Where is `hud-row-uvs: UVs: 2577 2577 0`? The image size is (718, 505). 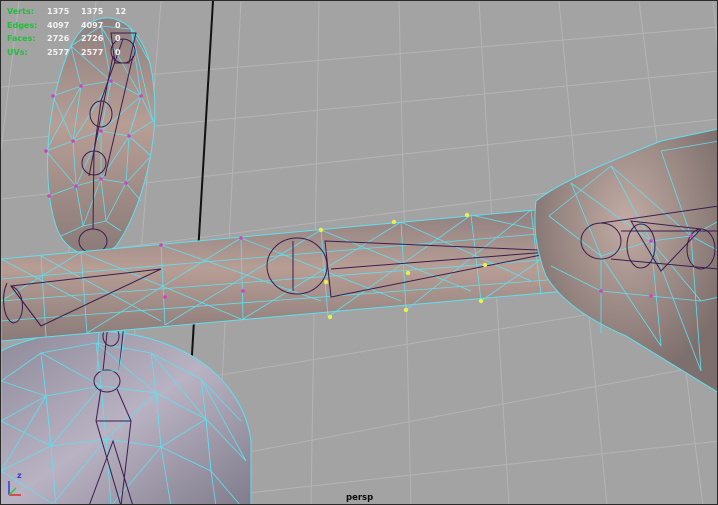 hud-row-uvs: UVs: 2577 2577 0 is located at coordinates (70, 53).